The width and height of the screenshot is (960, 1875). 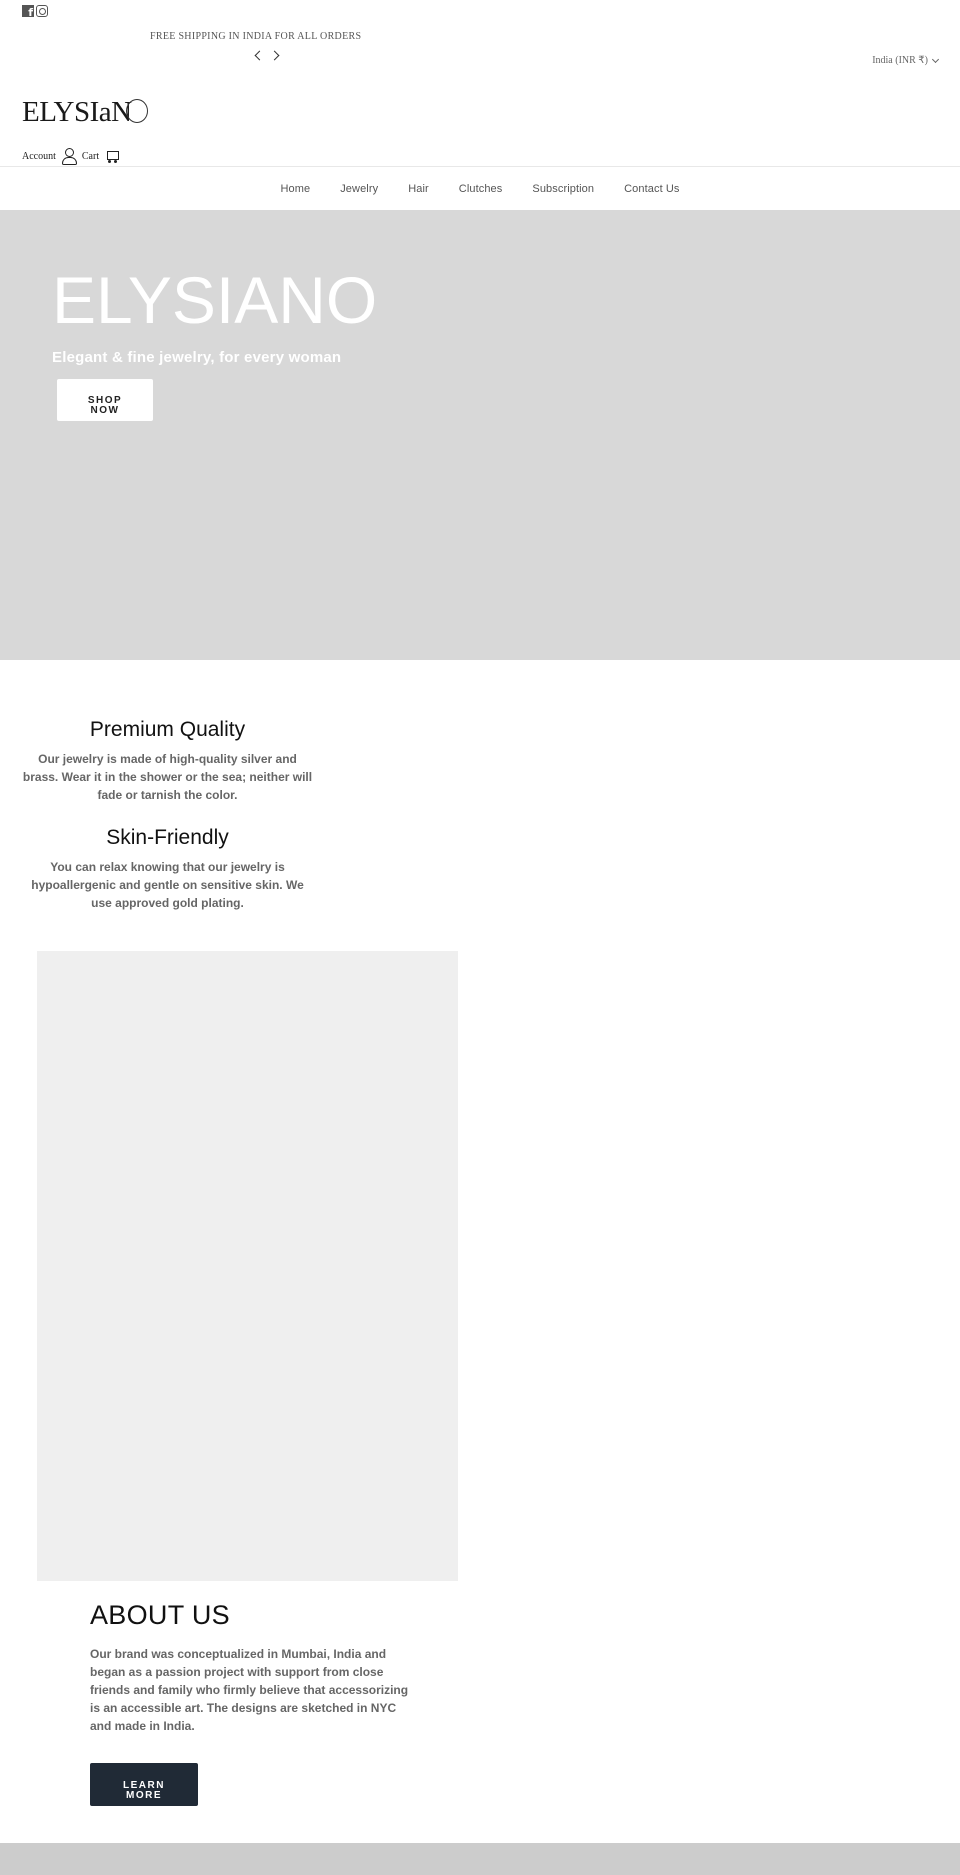 I want to click on nav-item-contact-us: Contact Us, so click(x=651, y=189).